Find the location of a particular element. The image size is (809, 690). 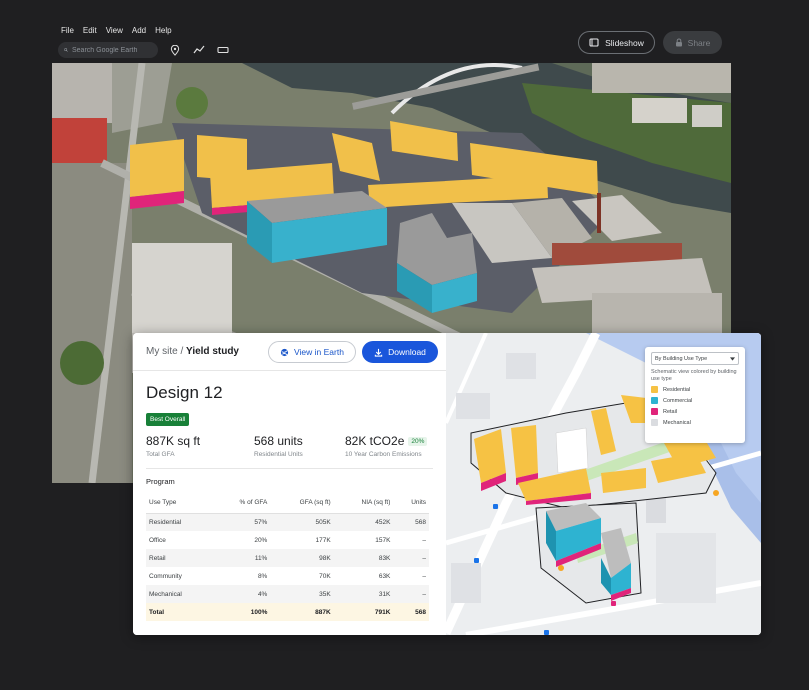

cell: 887K is located at coordinates (302, 612).